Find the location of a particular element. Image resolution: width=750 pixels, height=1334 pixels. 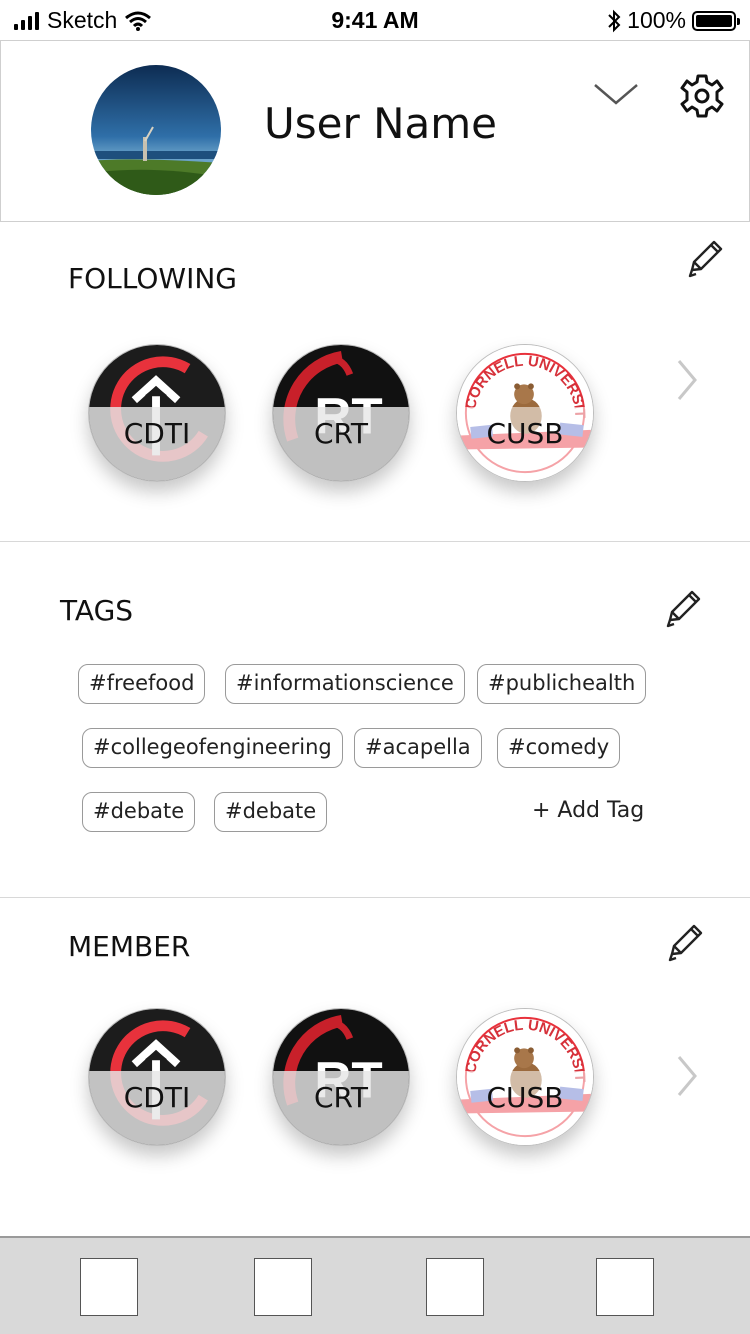

edit-following-icon is located at coordinates (706, 258).